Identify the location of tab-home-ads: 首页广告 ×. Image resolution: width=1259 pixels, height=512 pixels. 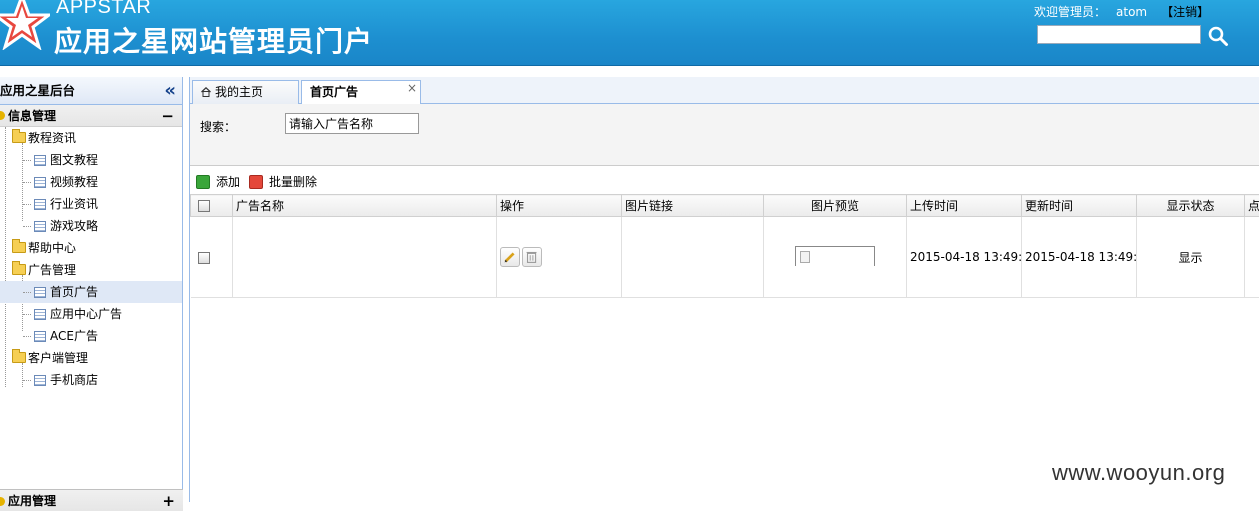
(361, 92).